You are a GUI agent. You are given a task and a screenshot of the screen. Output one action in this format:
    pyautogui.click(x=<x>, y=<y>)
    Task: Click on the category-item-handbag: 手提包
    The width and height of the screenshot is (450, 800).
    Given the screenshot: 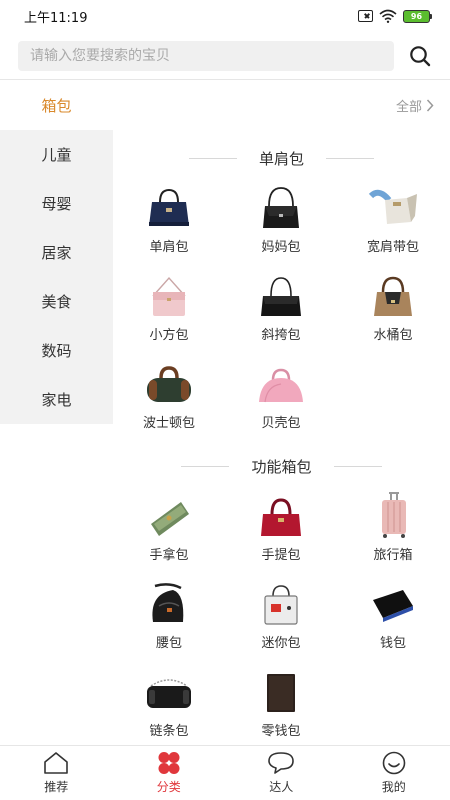 What is the action you would take?
    pyautogui.click(x=281, y=536)
    